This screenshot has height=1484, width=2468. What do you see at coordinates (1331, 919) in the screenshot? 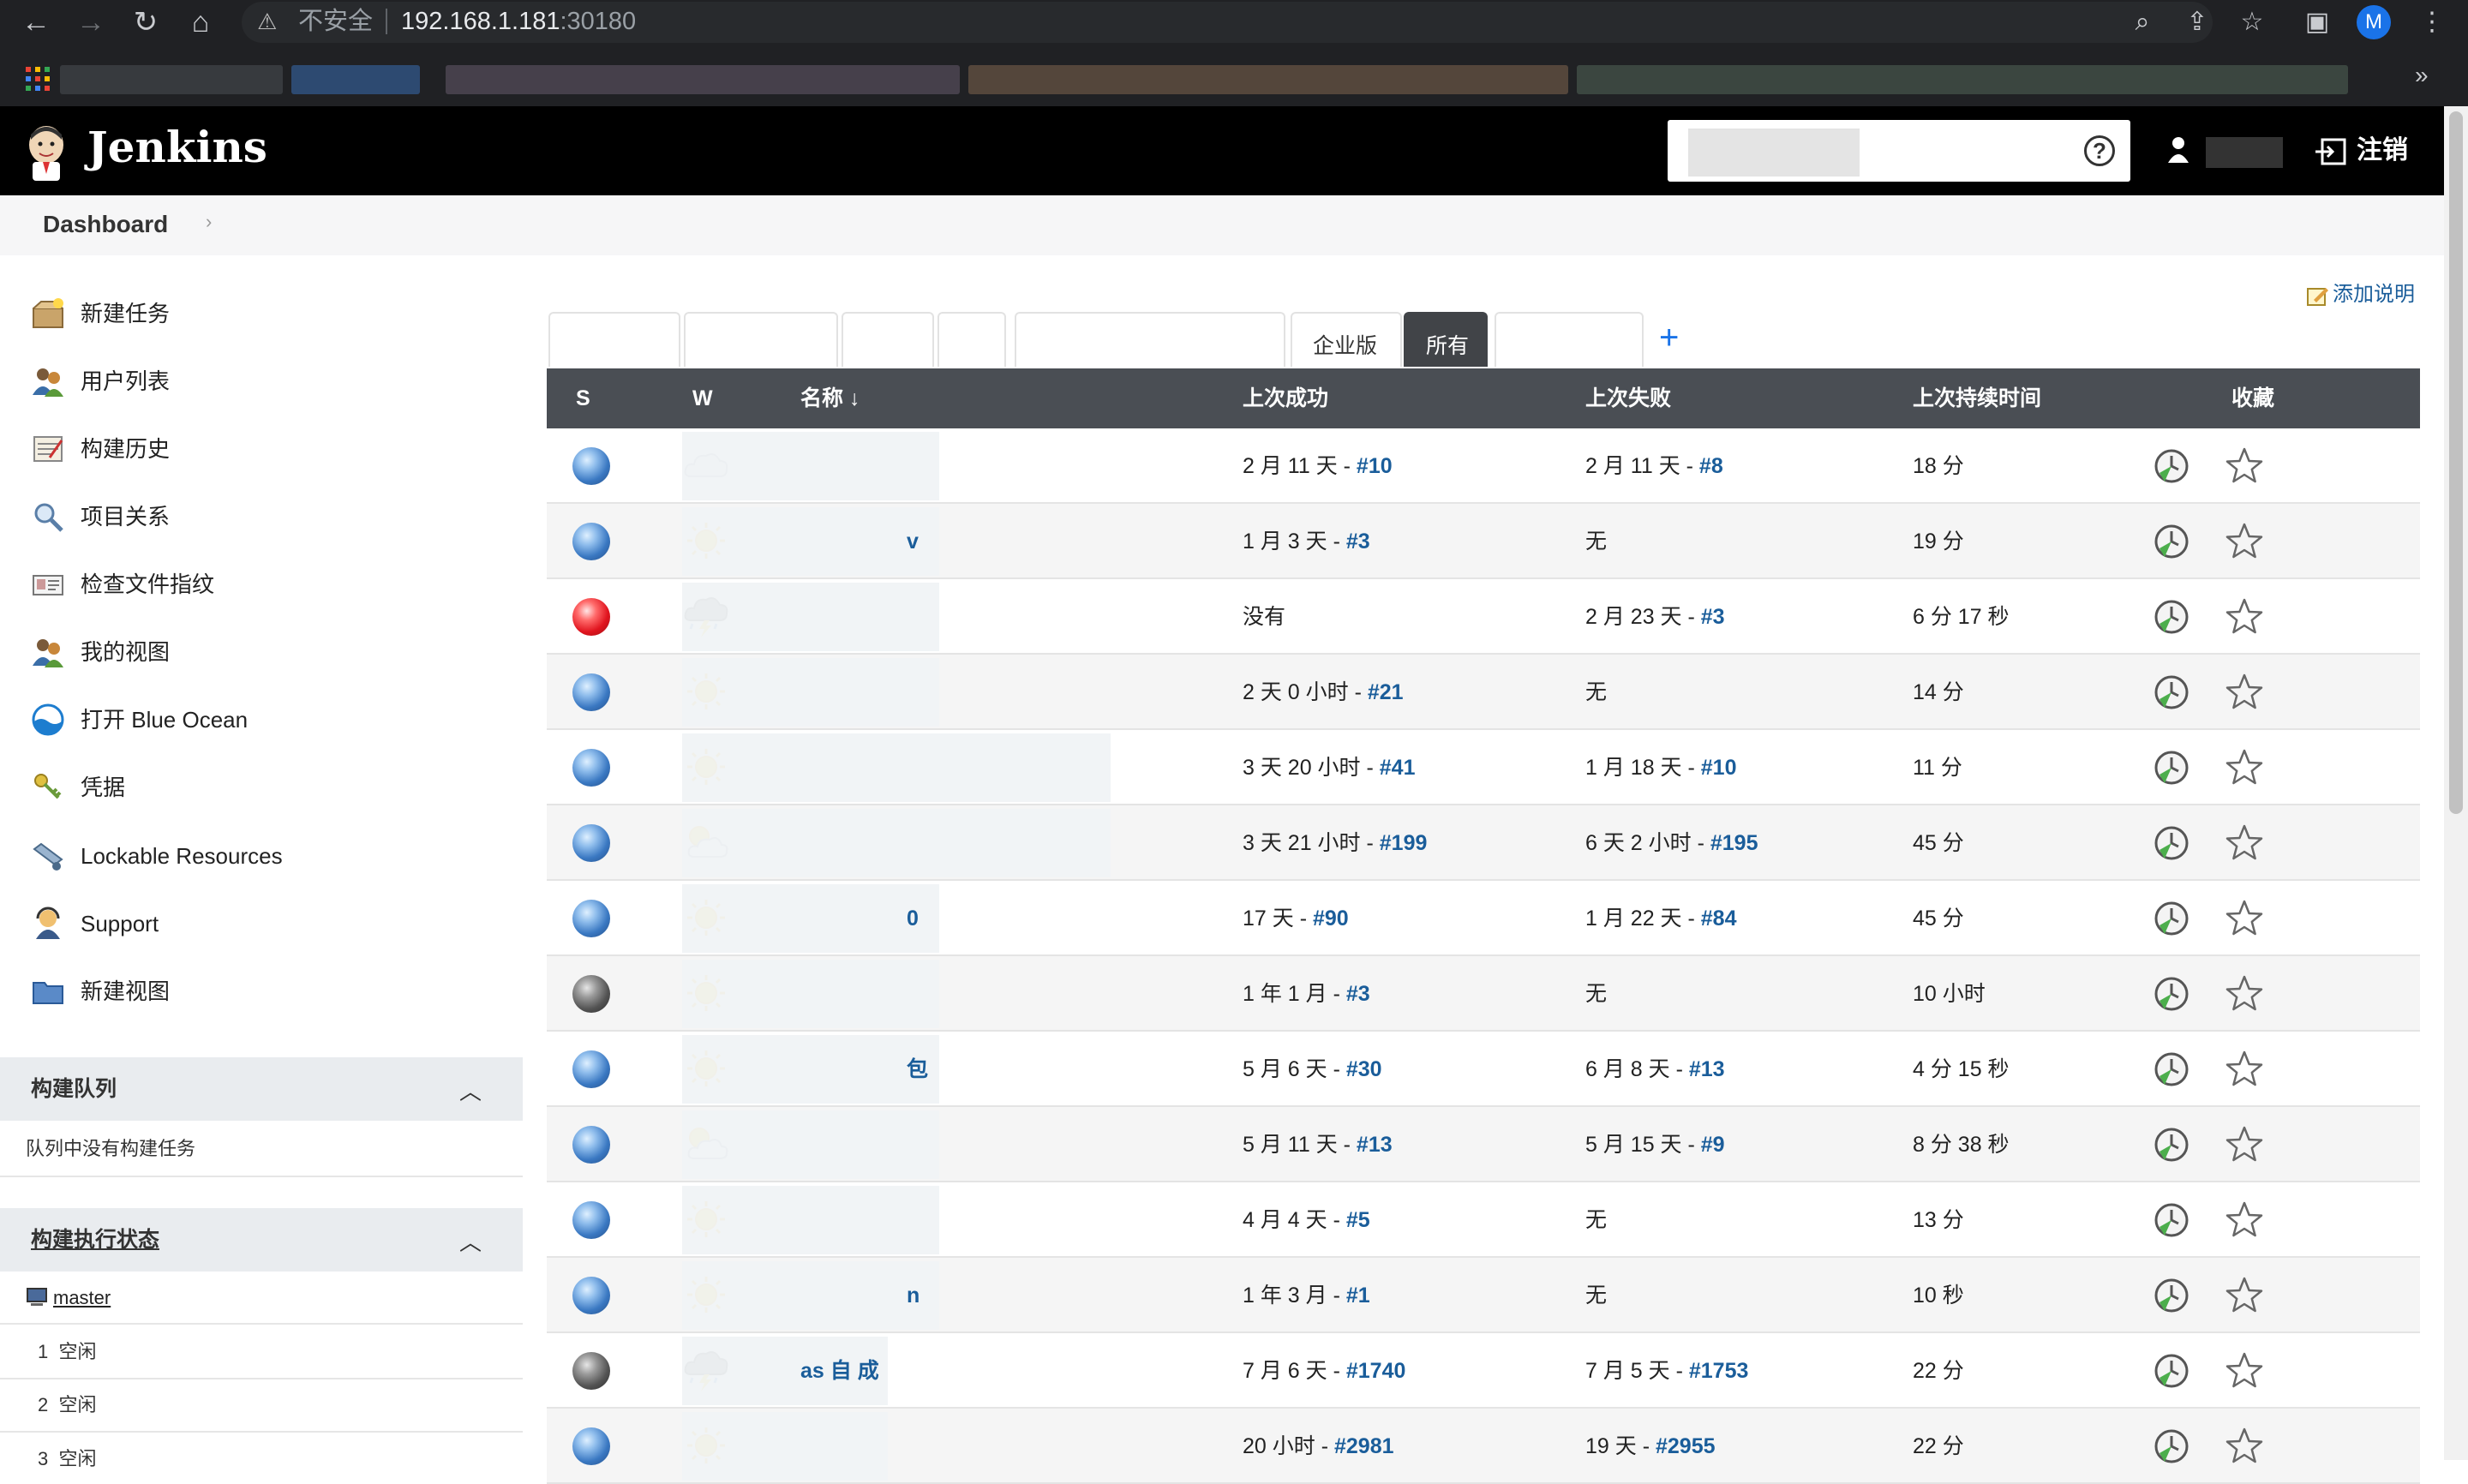
I see `build-link: #90` at bounding box center [1331, 919].